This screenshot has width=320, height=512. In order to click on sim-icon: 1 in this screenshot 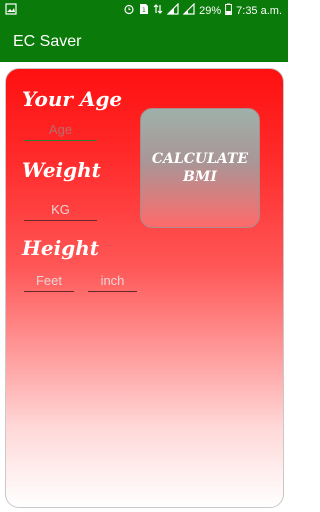, I will do `click(144, 10)`.